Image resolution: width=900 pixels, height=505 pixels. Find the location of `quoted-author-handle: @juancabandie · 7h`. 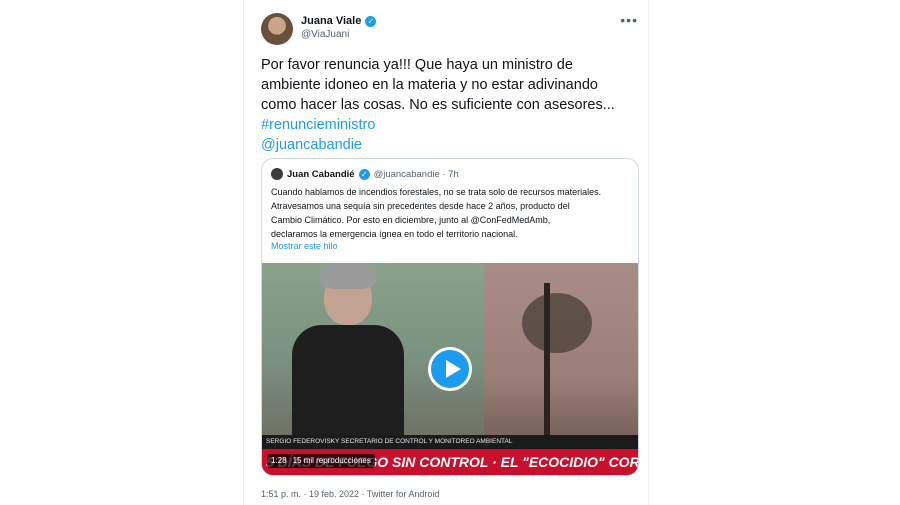

quoted-author-handle: @juancabandie · 7h is located at coordinates (416, 174).